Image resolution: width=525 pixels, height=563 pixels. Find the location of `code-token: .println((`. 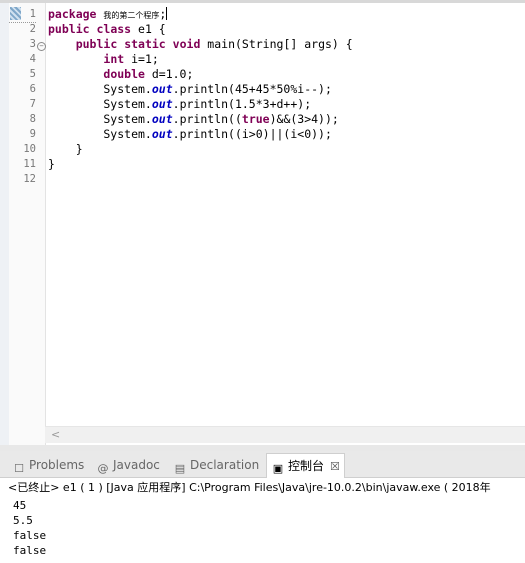

code-token: .println(( is located at coordinates (207, 119).